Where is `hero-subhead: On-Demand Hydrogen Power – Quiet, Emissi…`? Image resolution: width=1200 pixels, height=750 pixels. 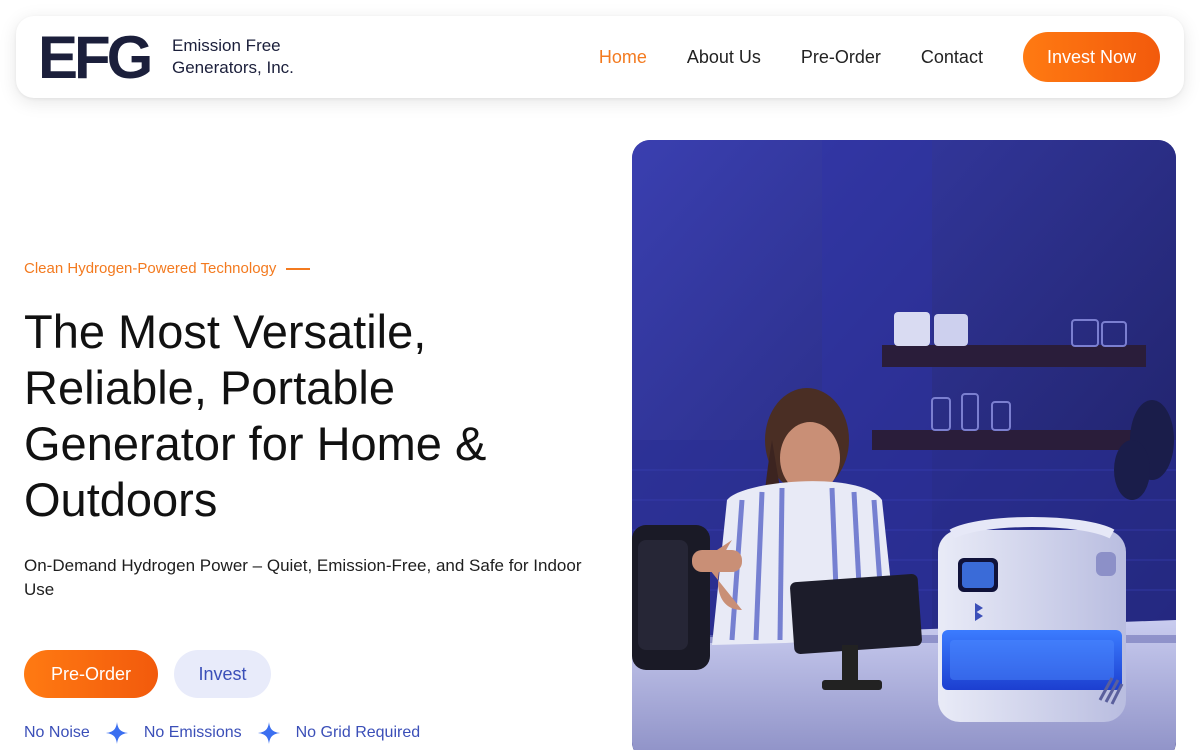 hero-subhead: On-Demand Hydrogen Power – Quiet, Emissi… is located at coordinates (303, 577).